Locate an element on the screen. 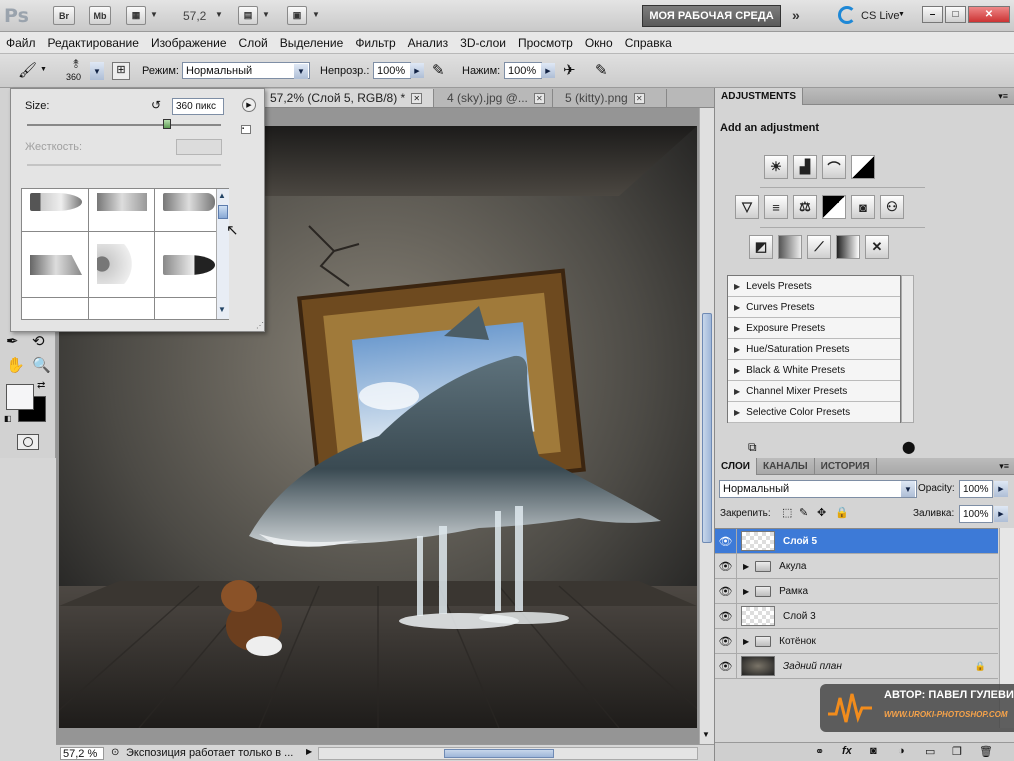 The width and height of the screenshot is (1014, 761). menu-item: Файл is located at coordinates (21, 43).